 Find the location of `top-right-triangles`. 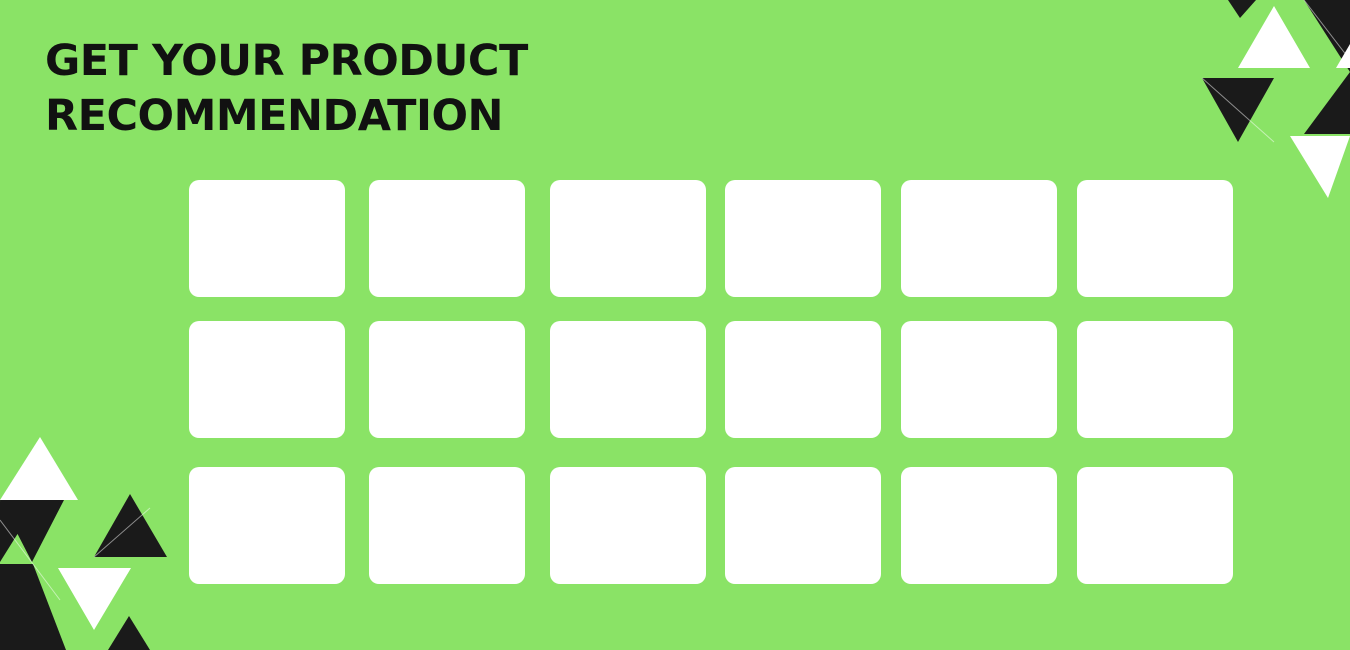

top-right-triangles is located at coordinates (1275, 99).